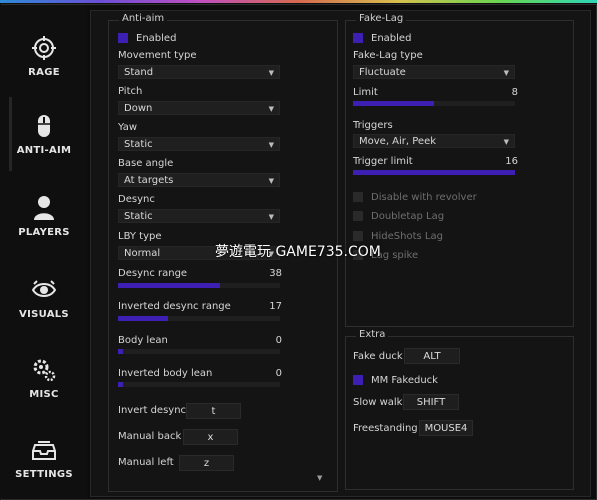  What do you see at coordinates (44, 48) in the screenshot?
I see `crosshair-icon` at bounding box center [44, 48].